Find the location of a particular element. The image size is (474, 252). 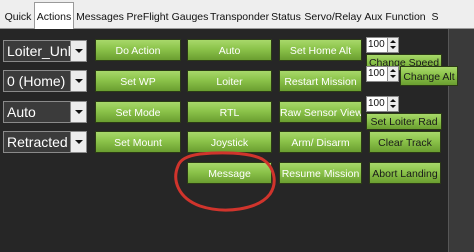

annotation-circle is located at coordinates (225, 181).